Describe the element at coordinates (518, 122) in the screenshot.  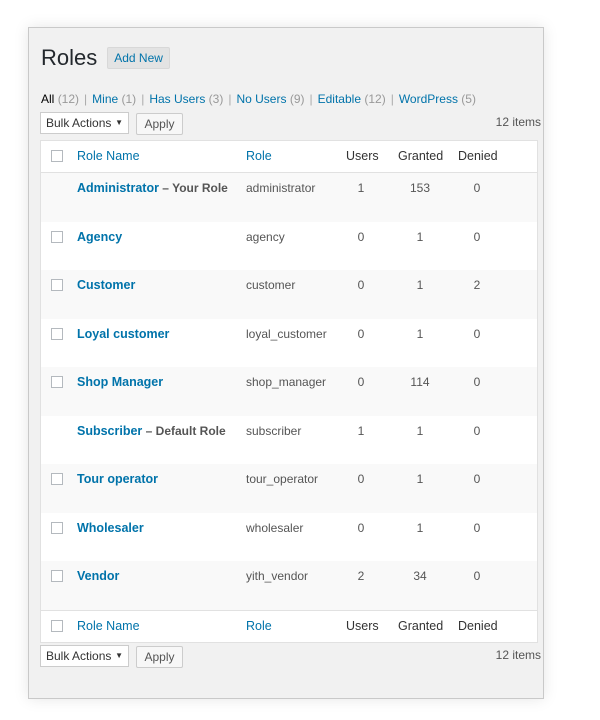
I see `items-count: 12 items` at that location.